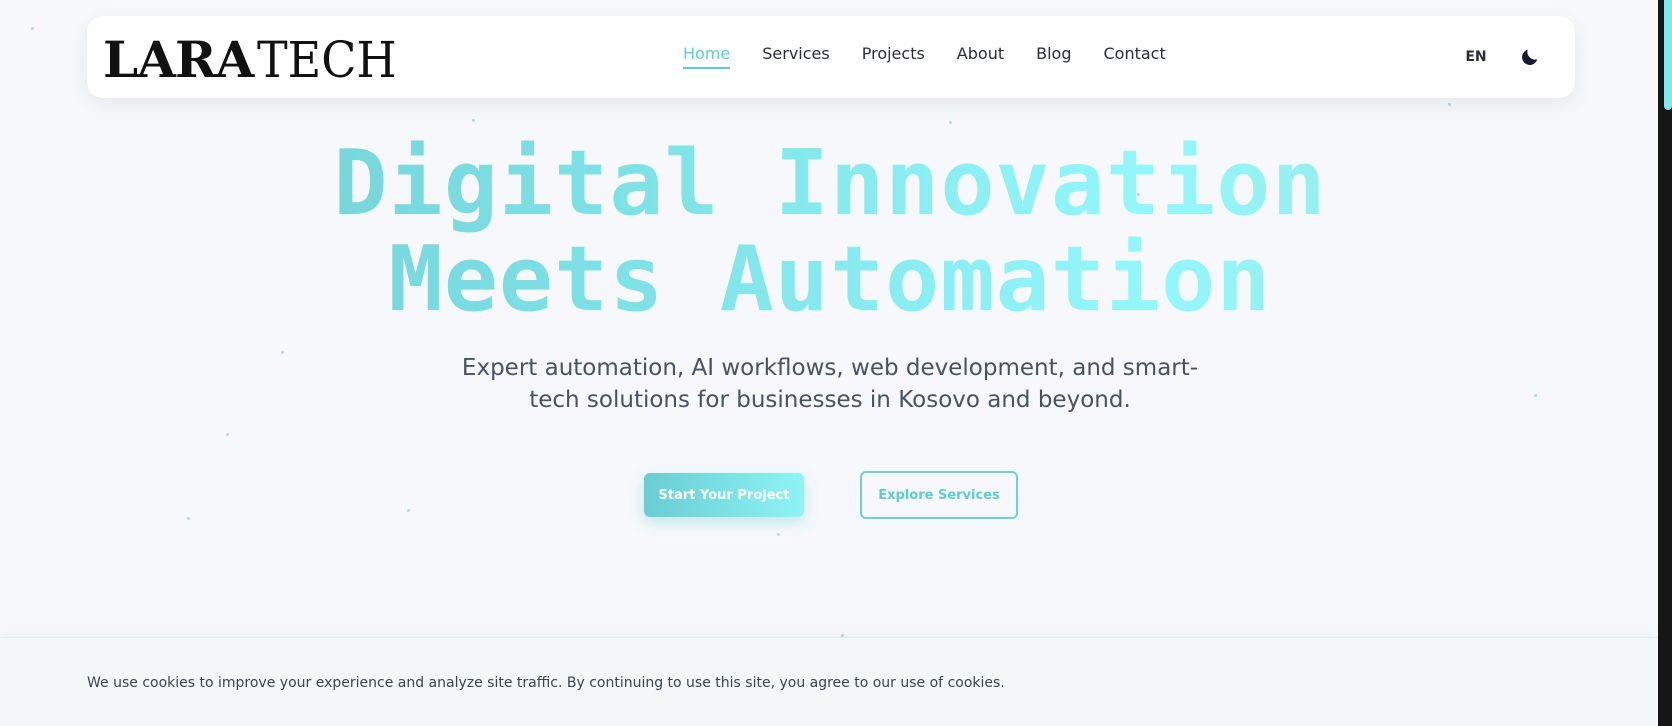 This screenshot has width=1672, height=726. Describe the element at coordinates (1134, 53) in the screenshot. I see `nav-contact: Contact` at that location.